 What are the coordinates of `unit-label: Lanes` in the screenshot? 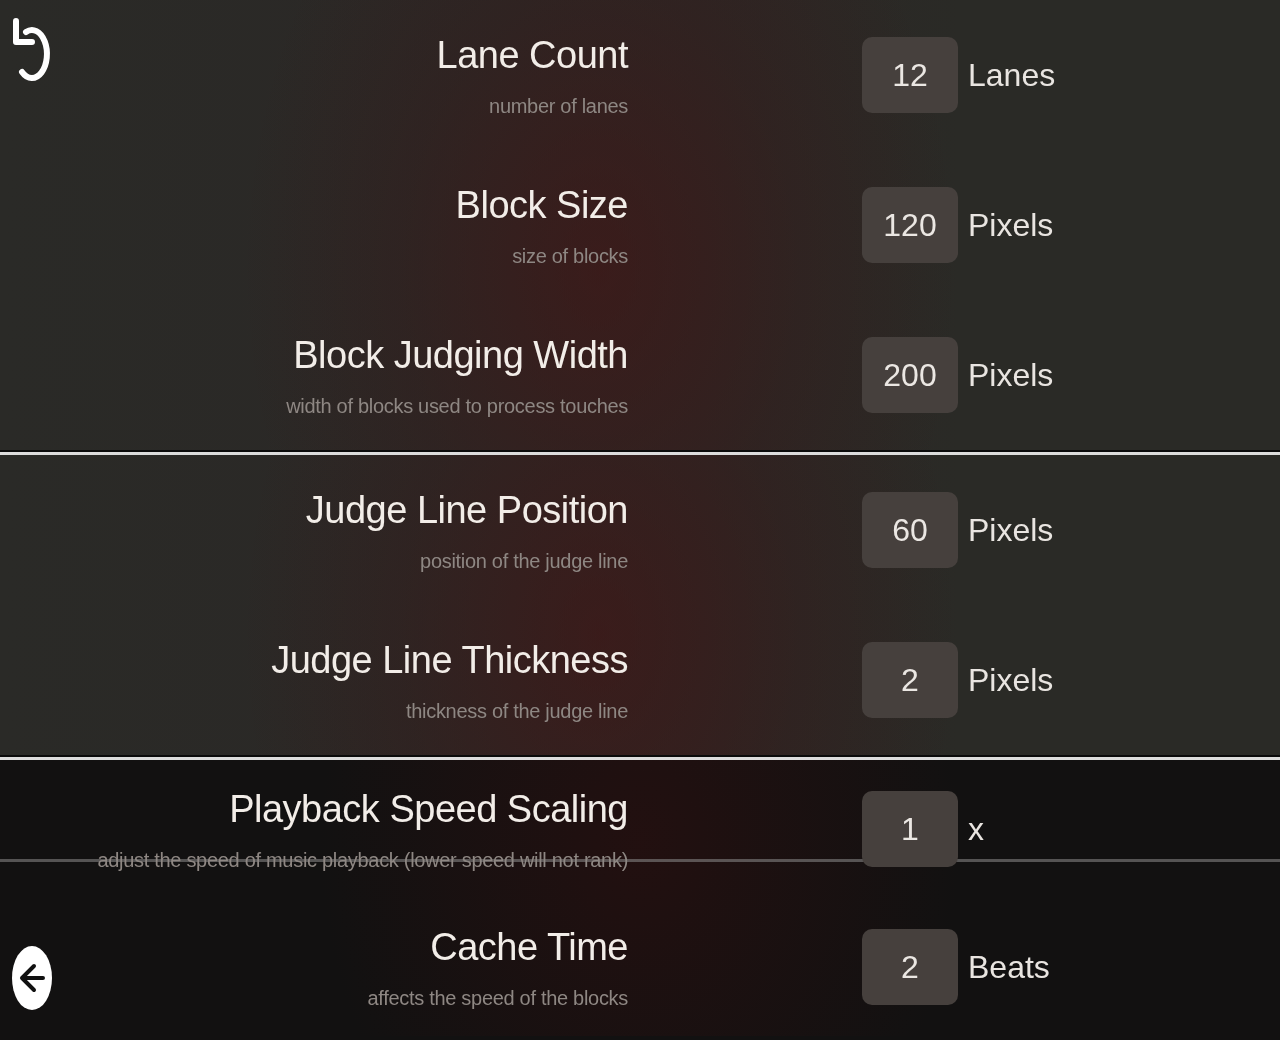 It's located at (1012, 75).